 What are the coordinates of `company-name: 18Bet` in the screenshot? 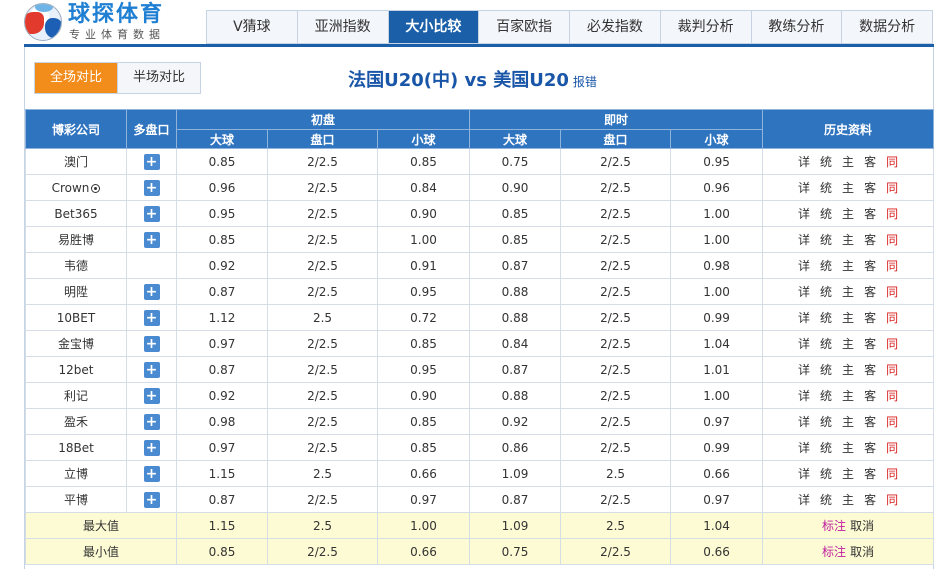 It's located at (76, 448).